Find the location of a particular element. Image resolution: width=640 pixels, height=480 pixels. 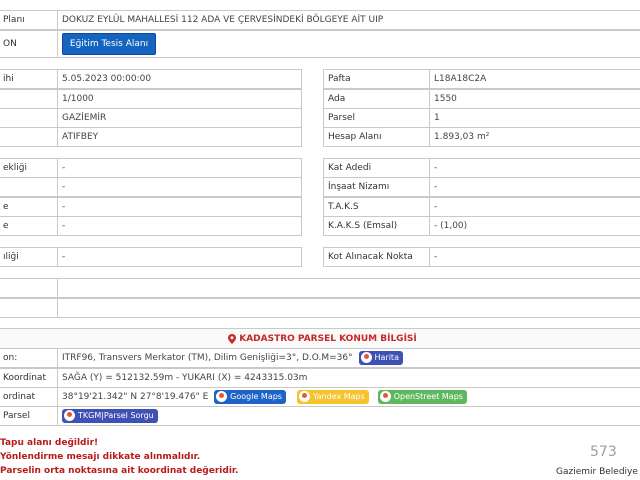

kadastro-title: KADASTRO PARSEL KONUM BİLGİSİ is located at coordinates (328, 339).